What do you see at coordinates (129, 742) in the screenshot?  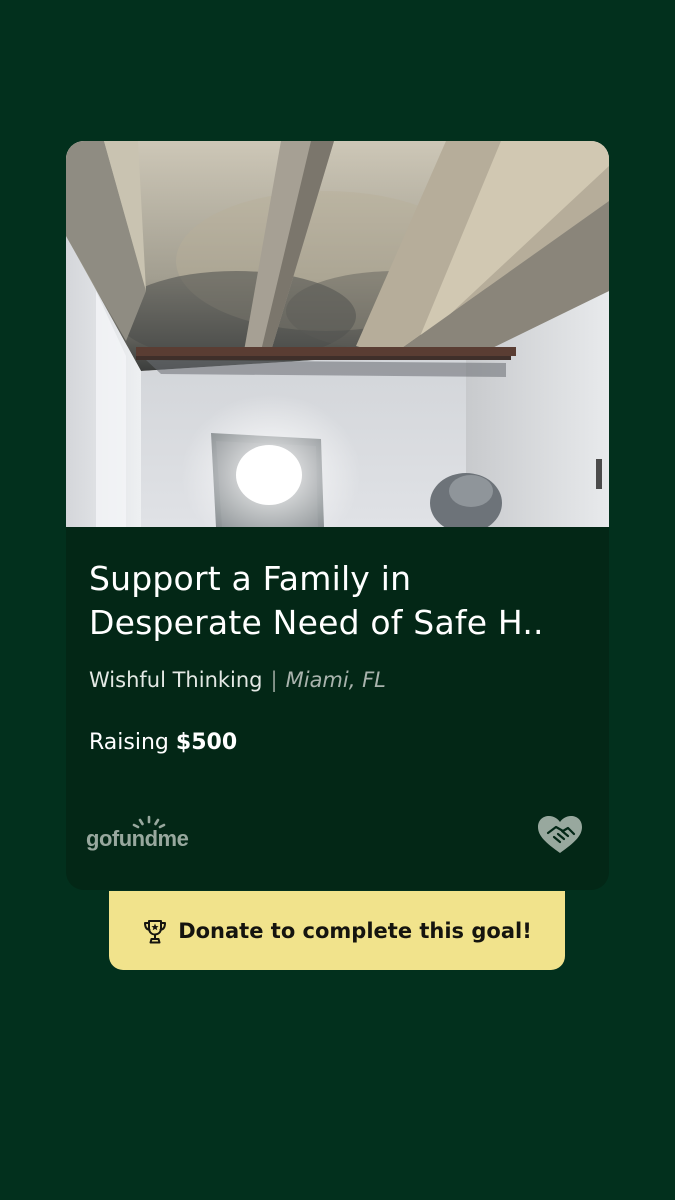 I see `raising-label: Raising` at bounding box center [129, 742].